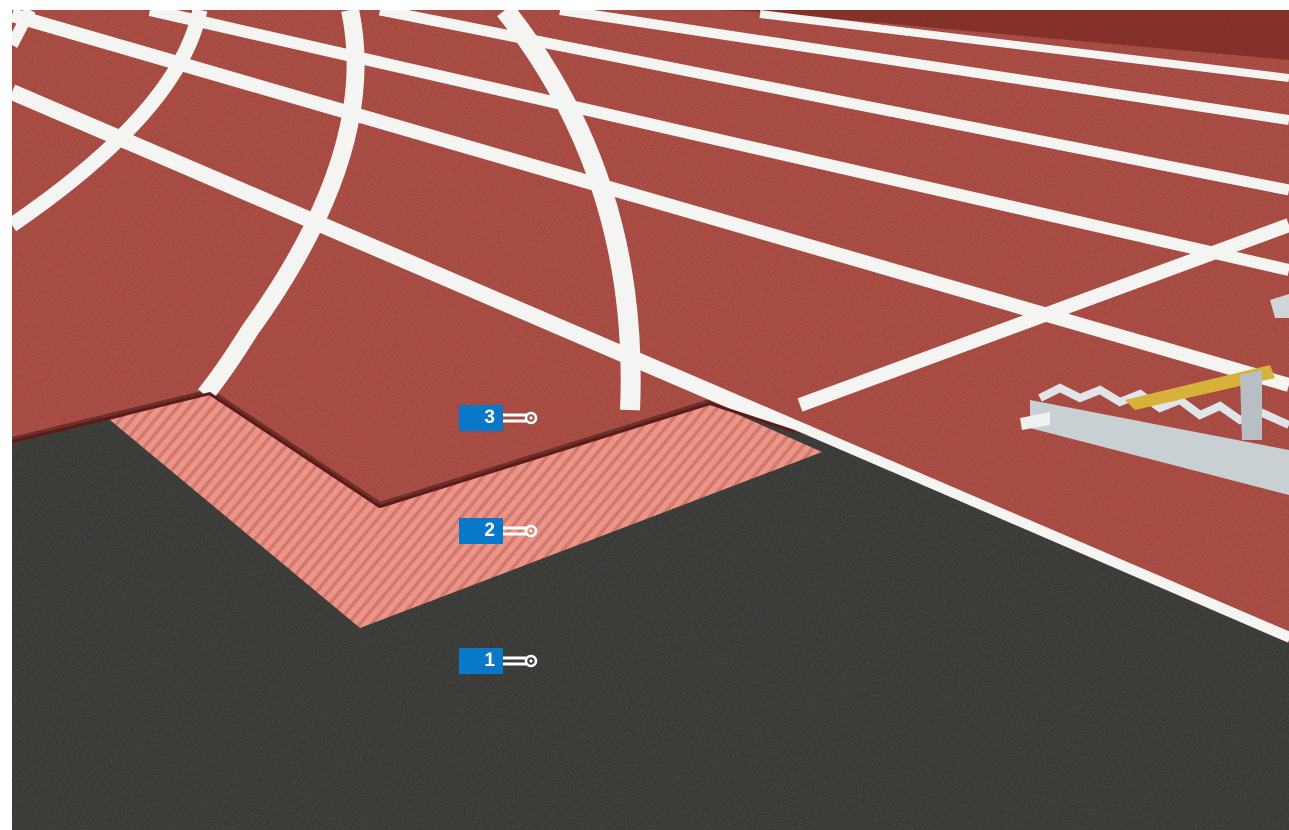  I want to click on layer-number-badge: 1, so click(481, 661).